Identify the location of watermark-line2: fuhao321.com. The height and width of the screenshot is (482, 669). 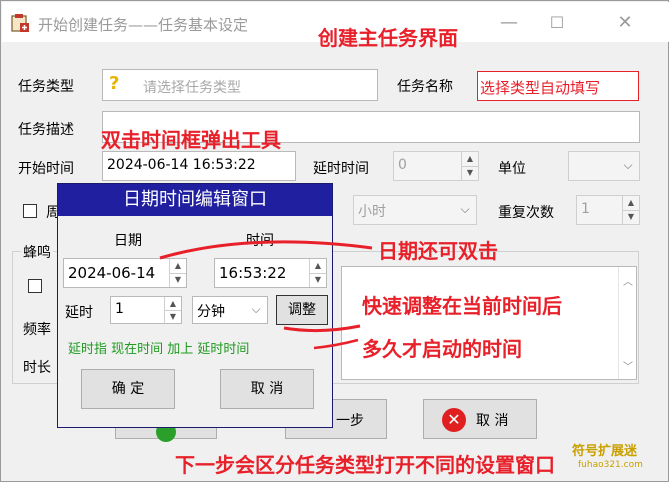
(610, 465).